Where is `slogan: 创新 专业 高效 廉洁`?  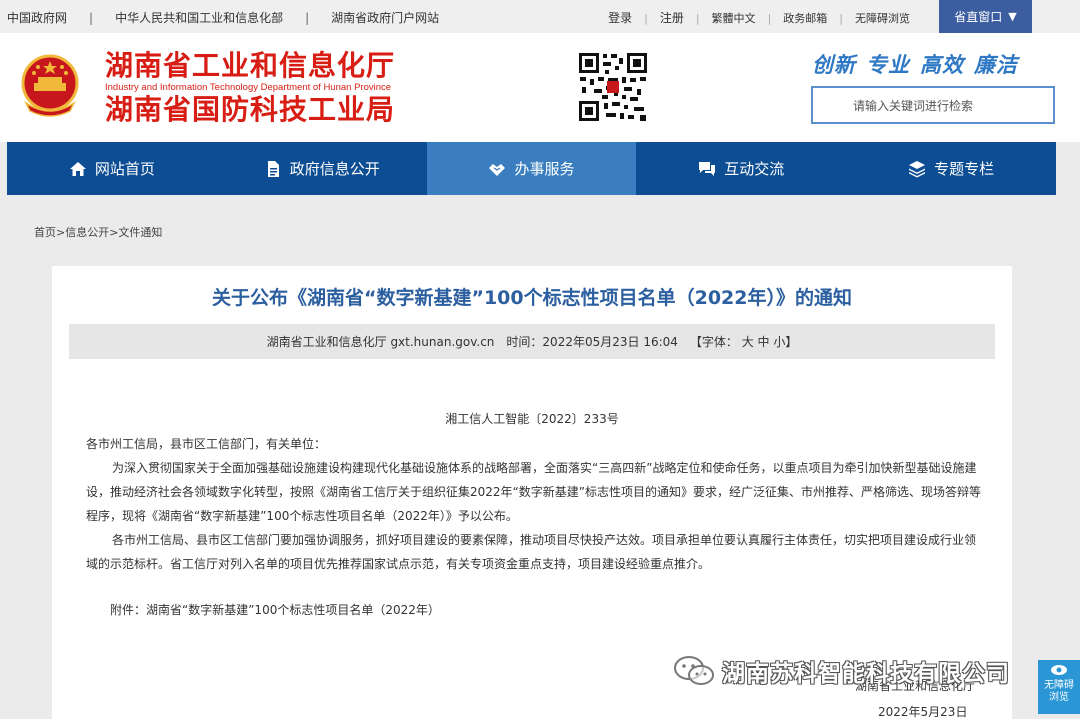 slogan: 创新 专业 高效 廉洁 is located at coordinates (920, 64).